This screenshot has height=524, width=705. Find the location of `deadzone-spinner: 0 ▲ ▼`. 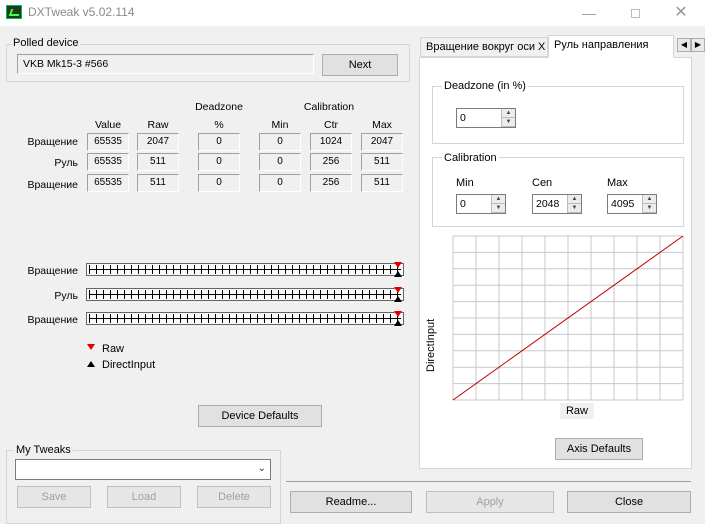

deadzone-spinner: 0 ▲ ▼ is located at coordinates (486, 118).